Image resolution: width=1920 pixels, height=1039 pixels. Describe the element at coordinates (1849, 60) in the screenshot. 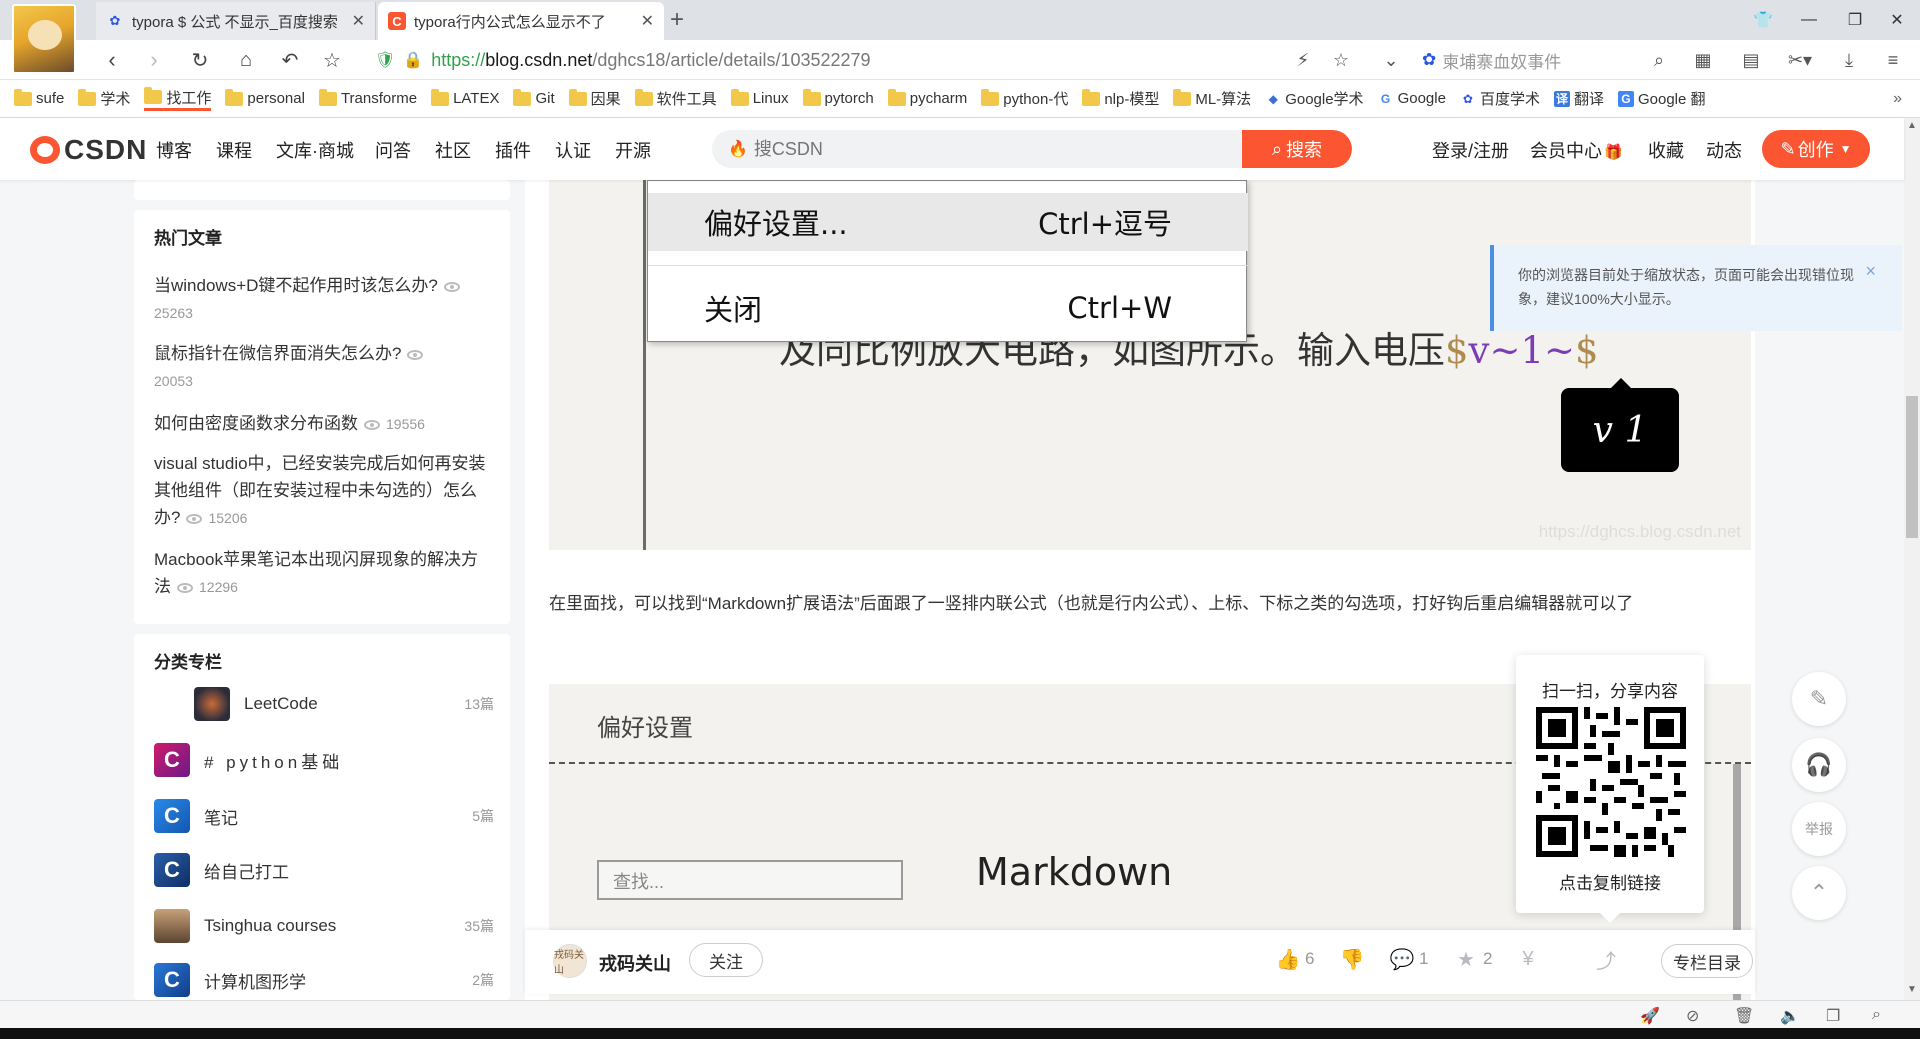

I see `download-icon: ⤓` at that location.